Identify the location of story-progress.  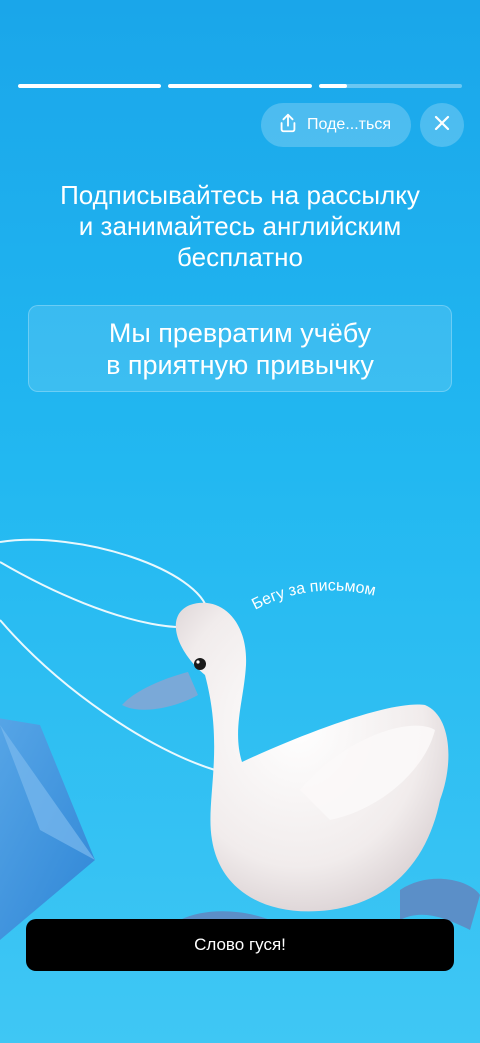
(240, 86).